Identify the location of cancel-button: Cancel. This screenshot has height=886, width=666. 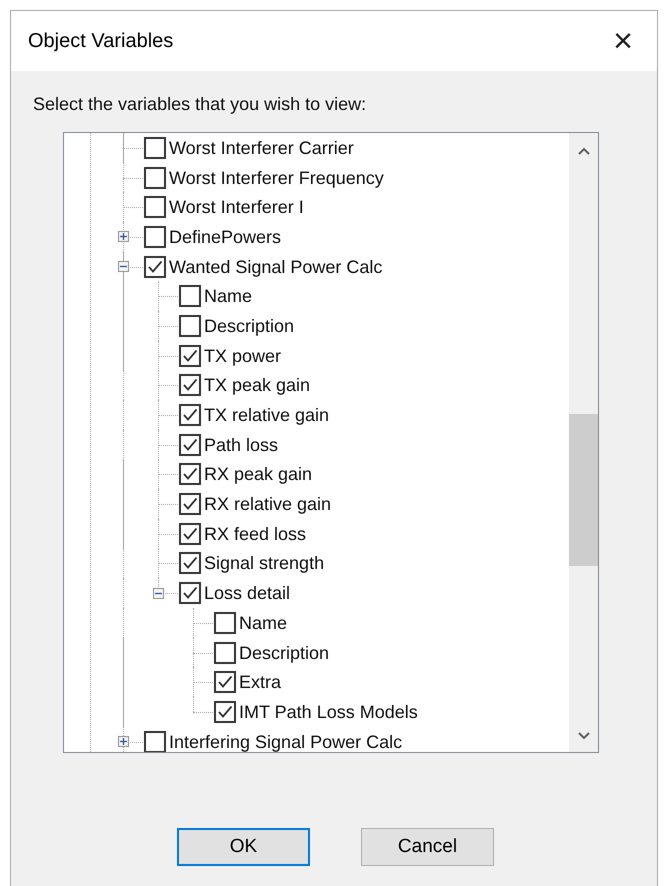
(427, 847).